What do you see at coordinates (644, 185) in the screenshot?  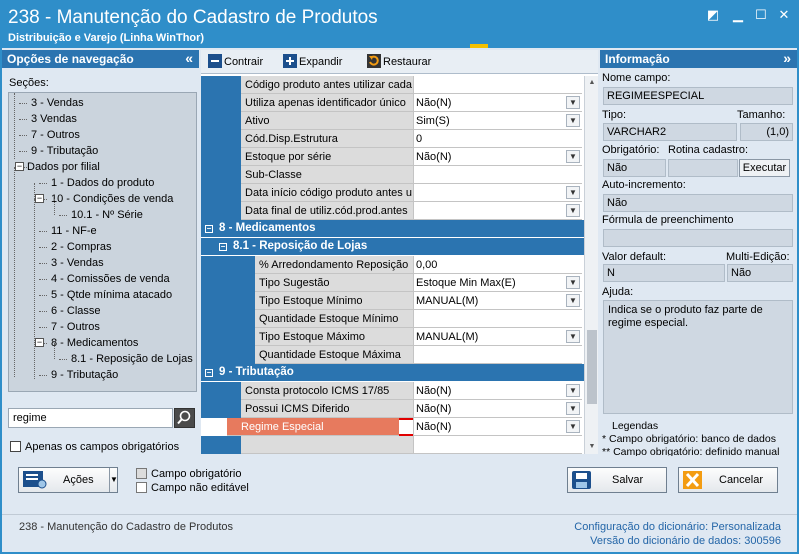 I see `autoinc-label: Auto-incremento:` at bounding box center [644, 185].